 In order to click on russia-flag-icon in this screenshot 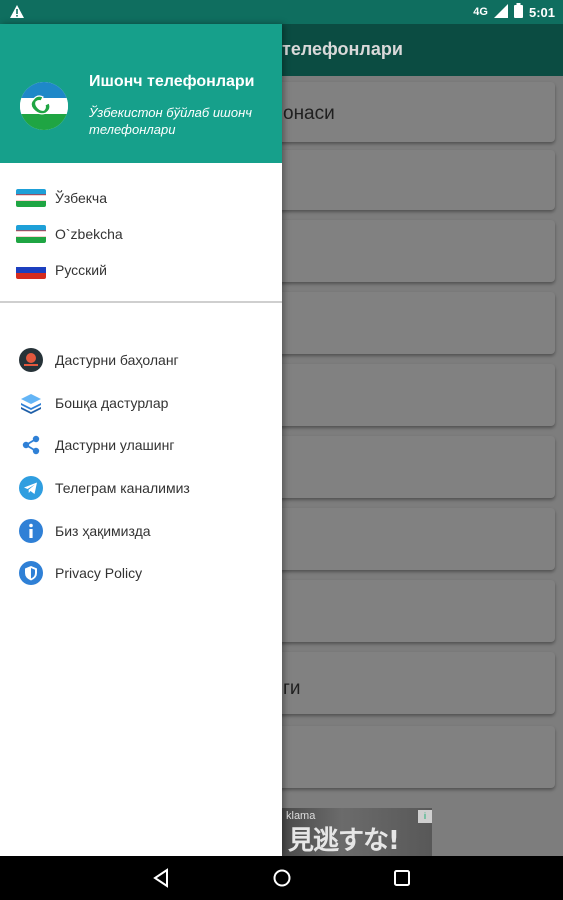, I will do `click(31, 270)`.